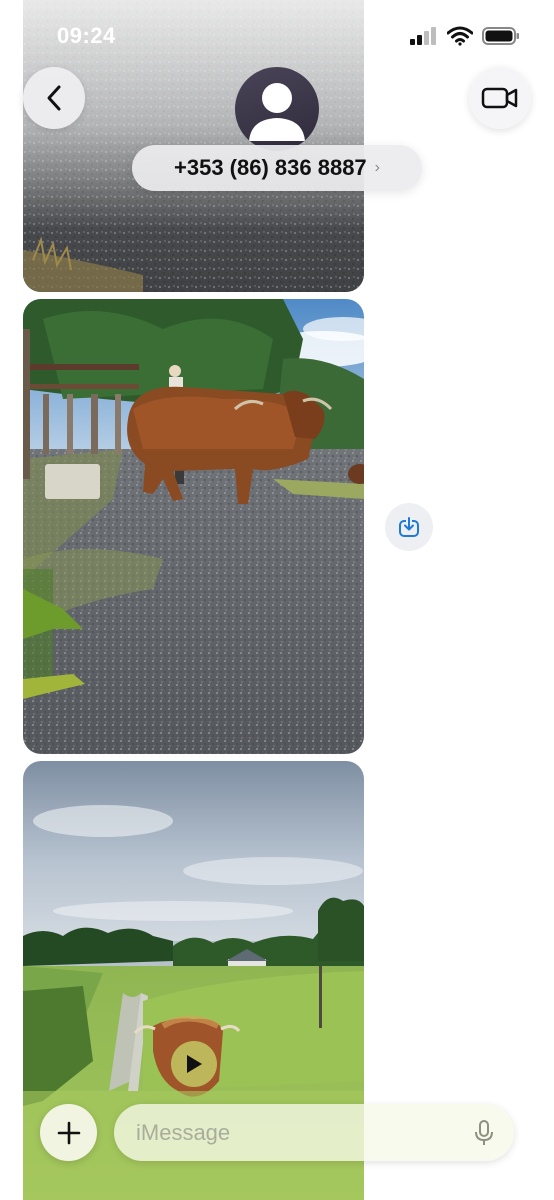 The width and height of the screenshot is (554, 1200). I want to click on play-icon, so click(194, 1064).